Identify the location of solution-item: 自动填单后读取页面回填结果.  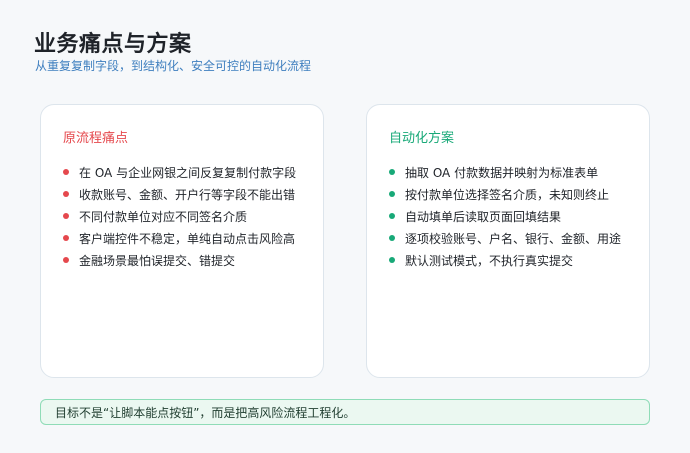
(505, 216).